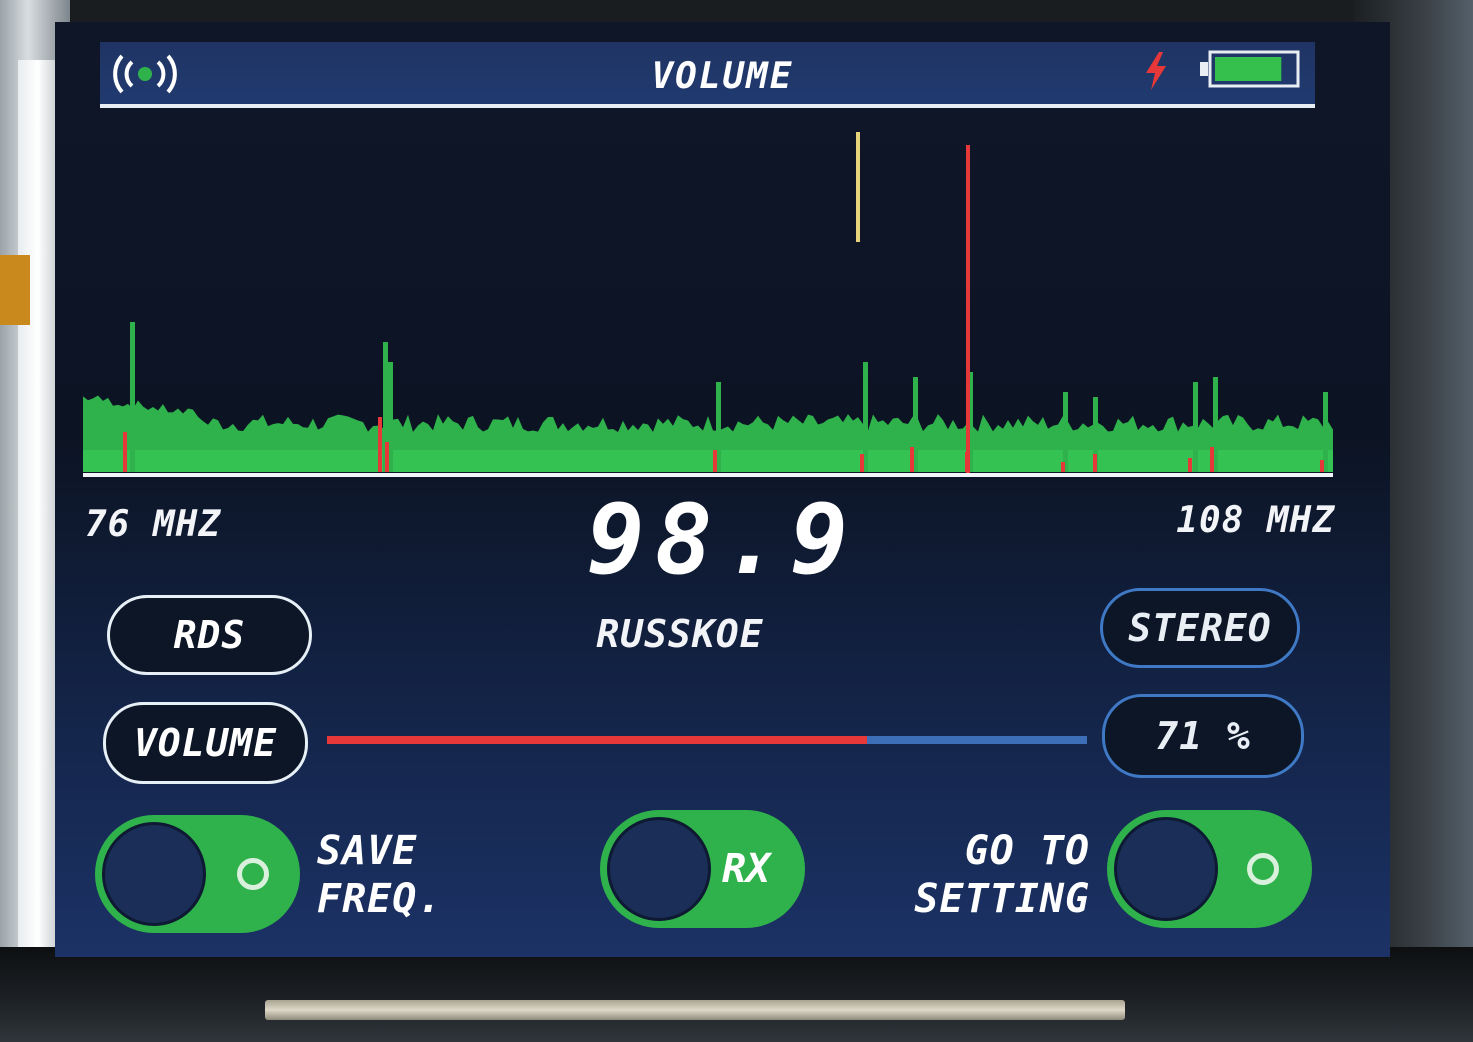  Describe the element at coordinates (1250, 69) in the screenshot. I see `battery-icon` at that location.